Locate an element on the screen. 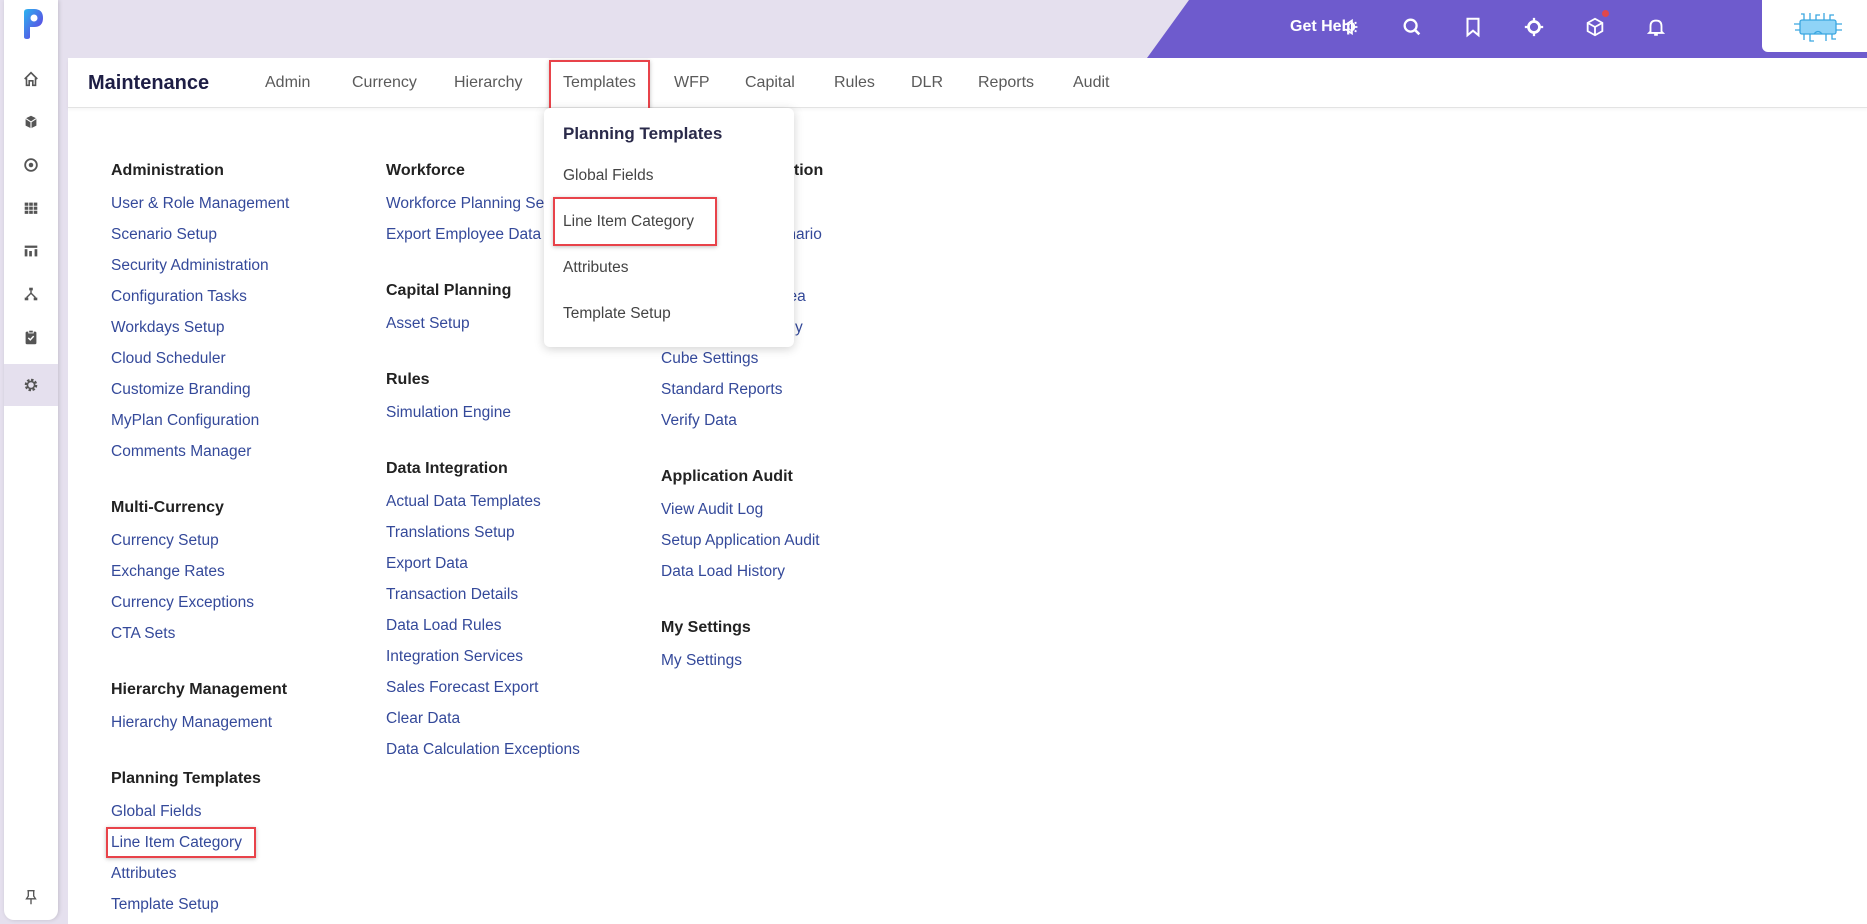 This screenshot has height=924, width=1867. dashboard-icon is located at coordinates (31, 251).